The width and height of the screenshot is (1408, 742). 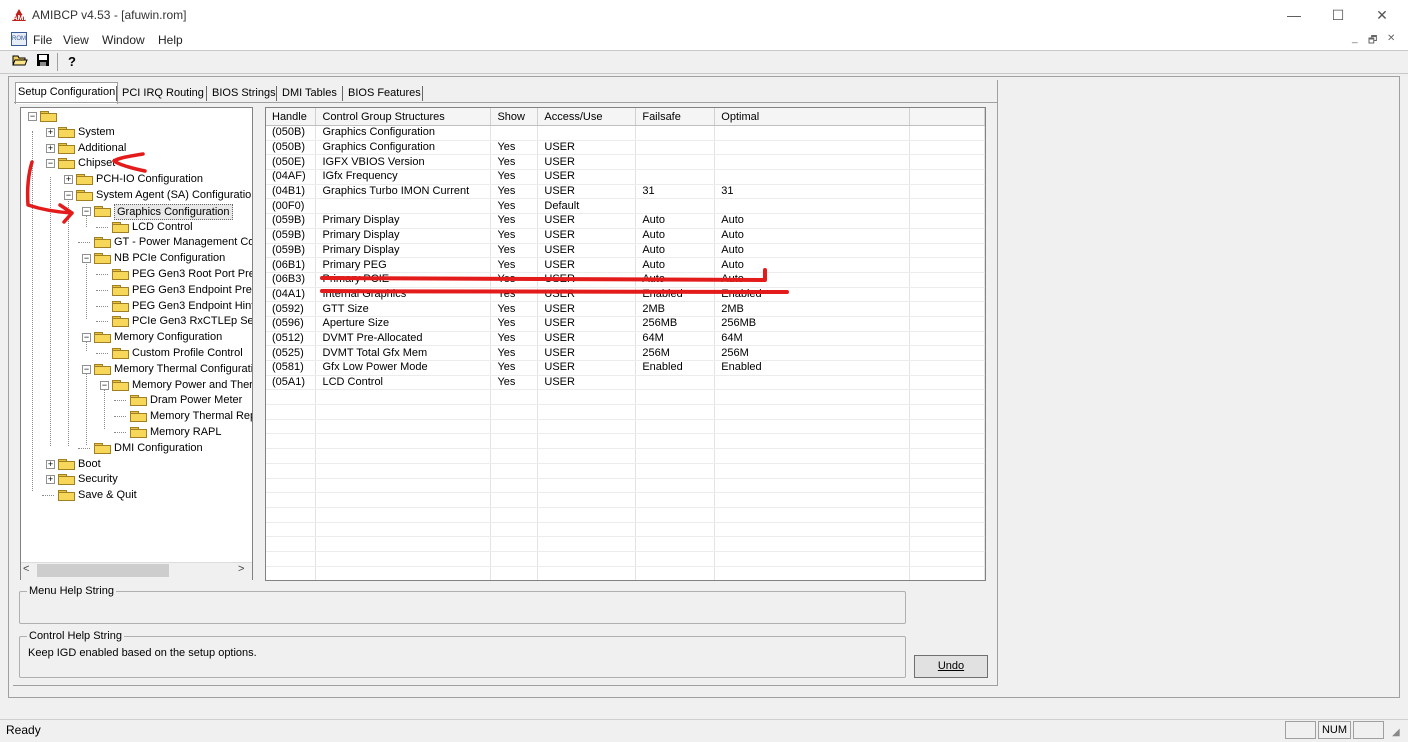 I want to click on tree-node: PEG Gen3 Endpoint Hint, so click(x=137, y=306).